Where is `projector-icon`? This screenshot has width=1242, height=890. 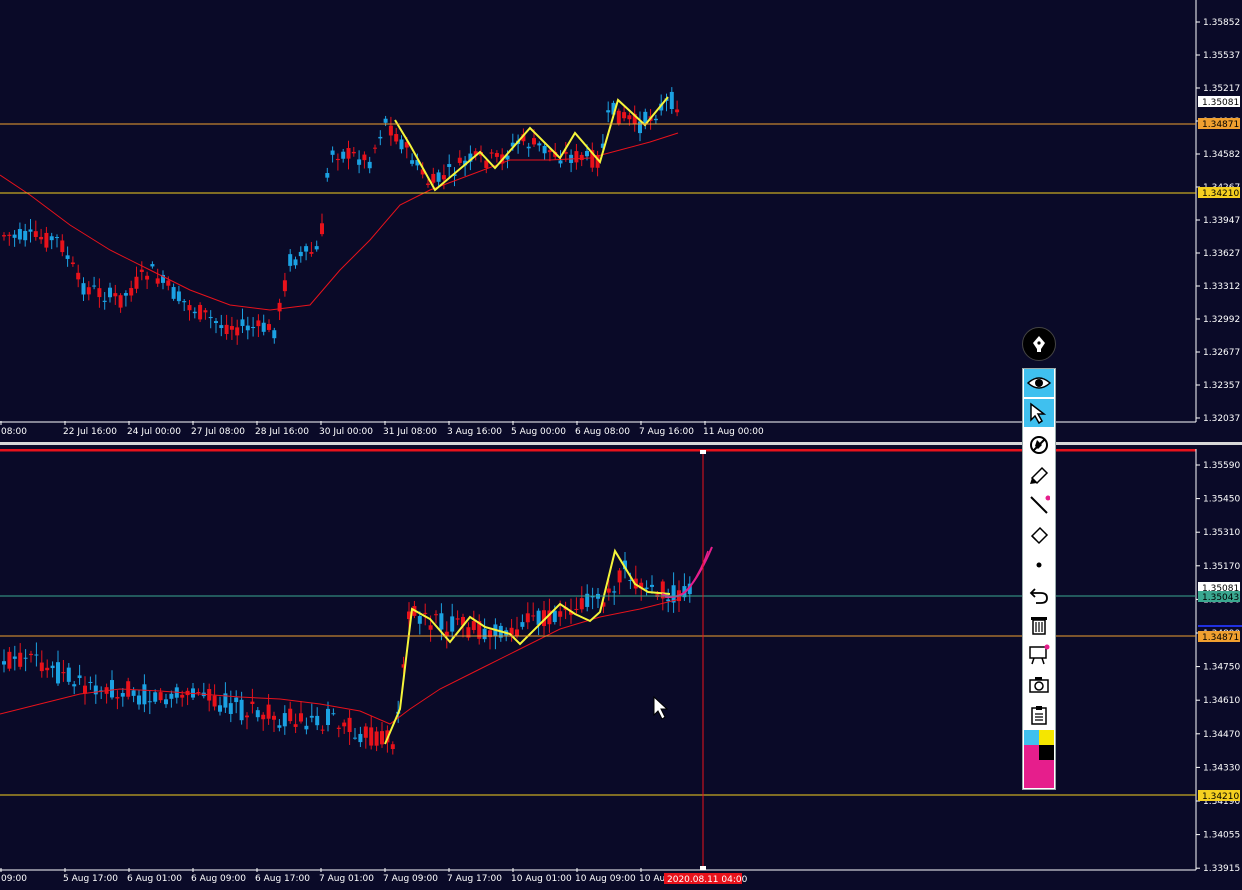
projector-icon is located at coordinates (1039, 655).